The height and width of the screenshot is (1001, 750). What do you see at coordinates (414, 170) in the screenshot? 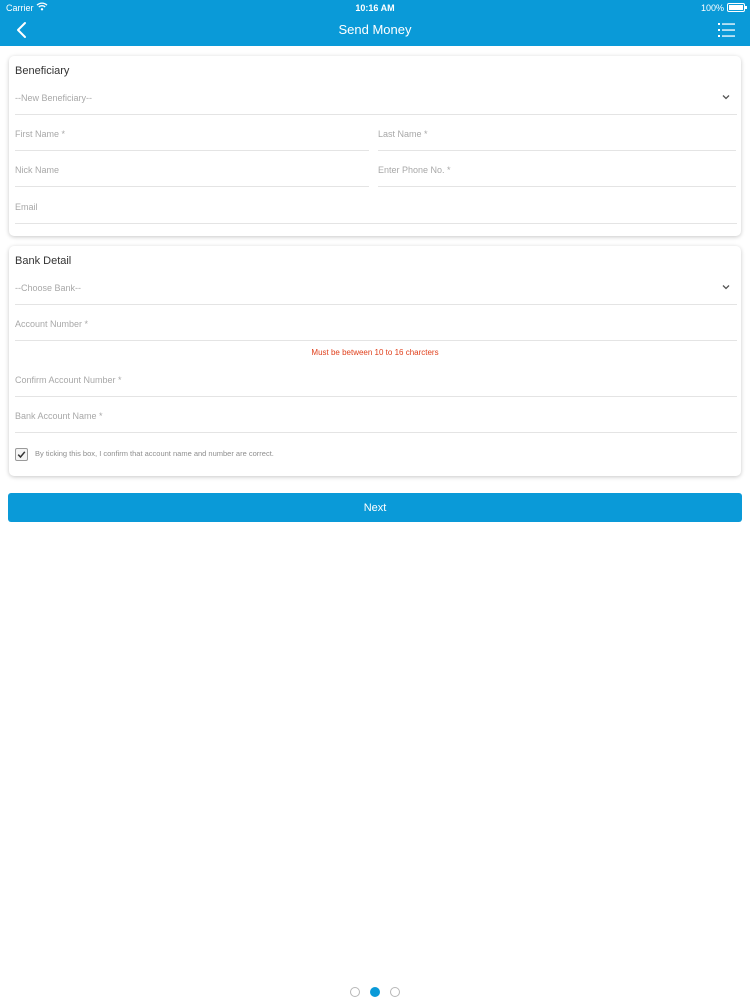
I see `phone-placeholder: Enter Phone No. *` at bounding box center [414, 170].